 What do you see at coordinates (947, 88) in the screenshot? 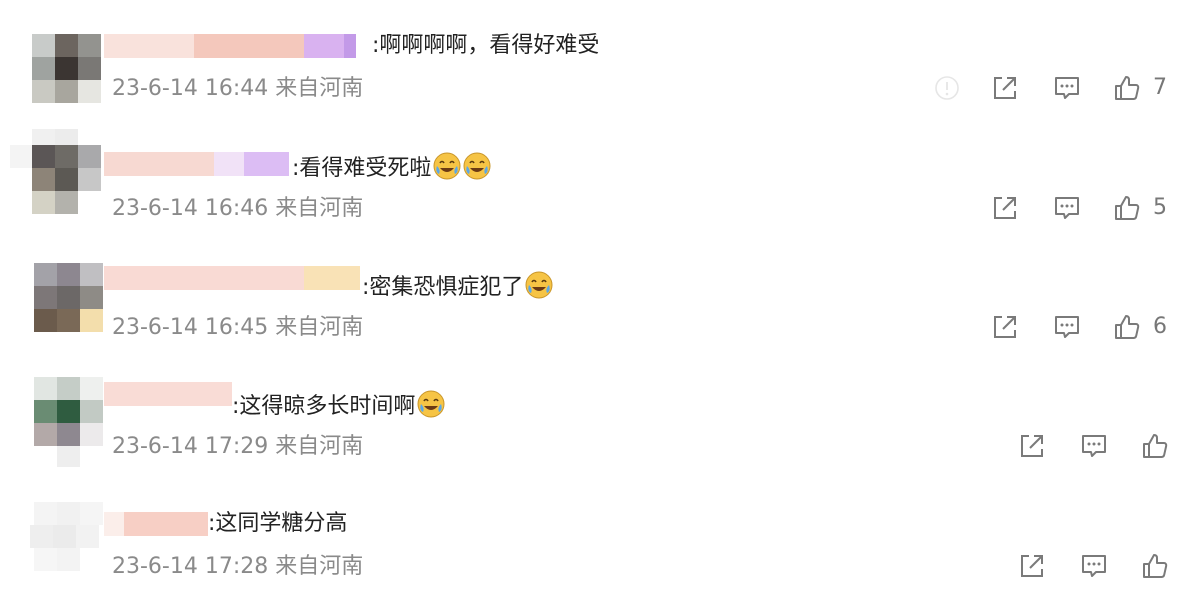
I see `info-icon` at bounding box center [947, 88].